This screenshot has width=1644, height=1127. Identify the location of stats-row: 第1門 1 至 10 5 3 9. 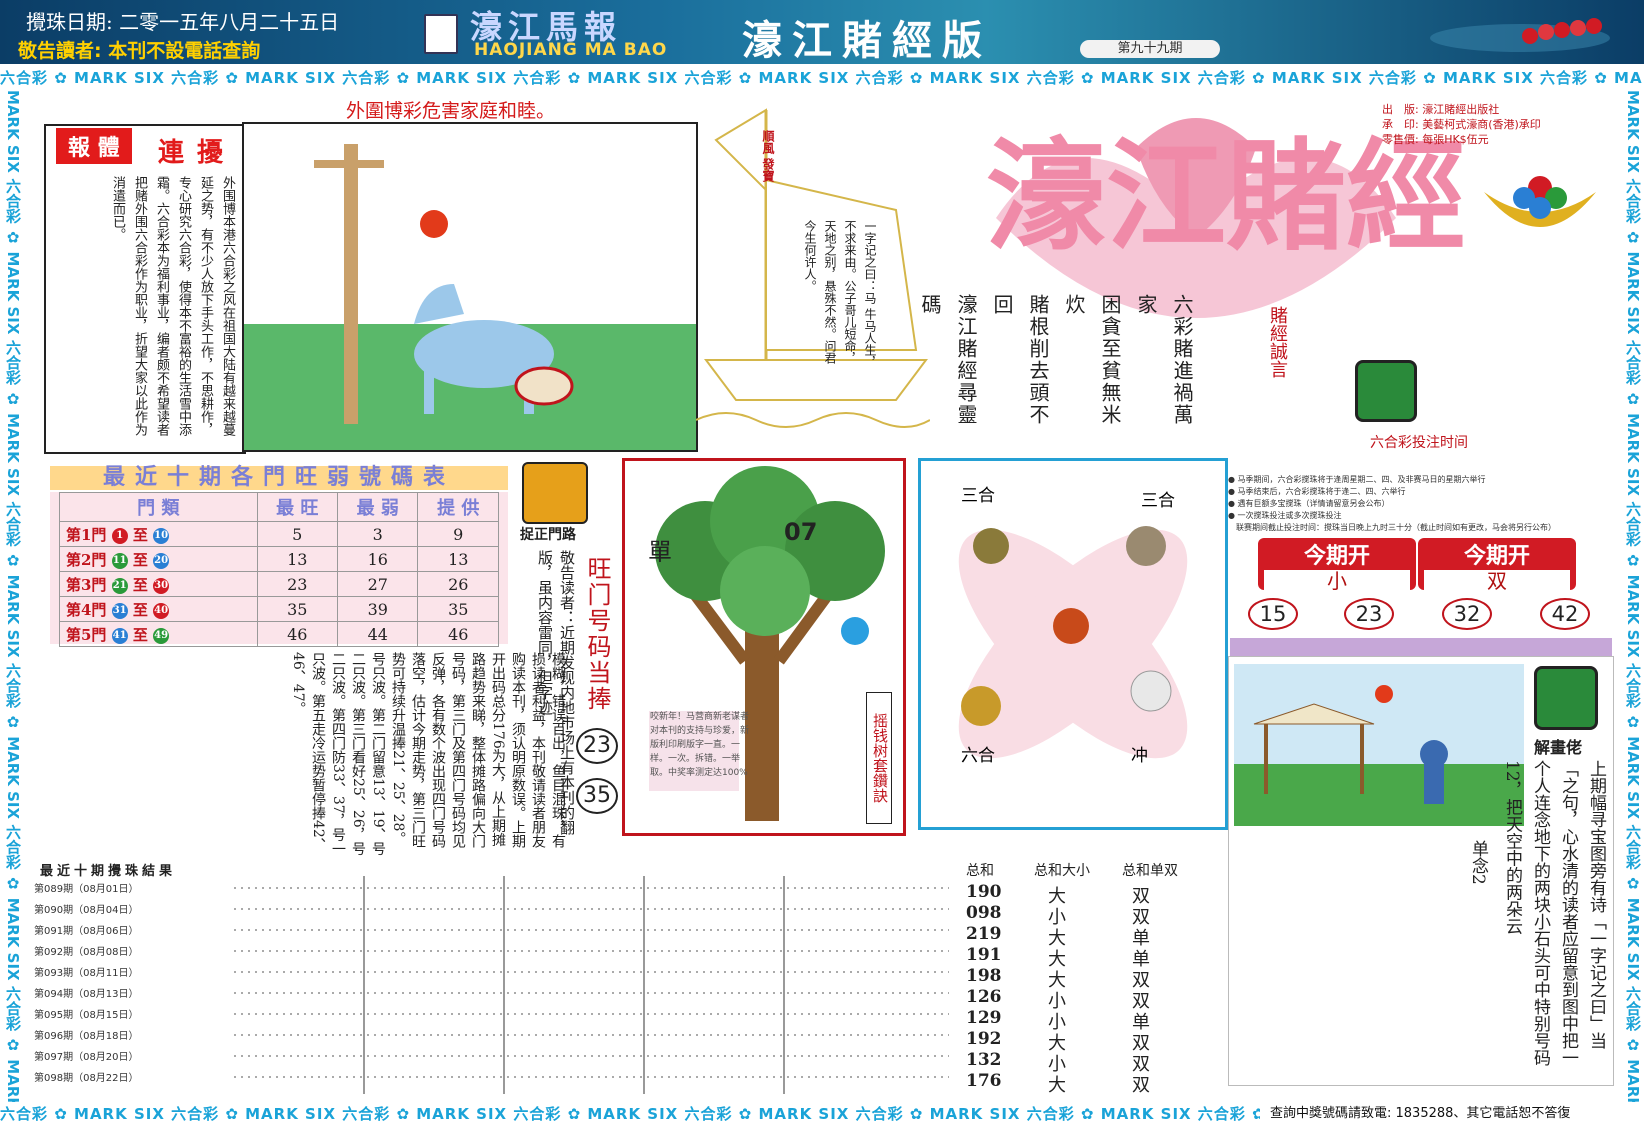
(279, 534).